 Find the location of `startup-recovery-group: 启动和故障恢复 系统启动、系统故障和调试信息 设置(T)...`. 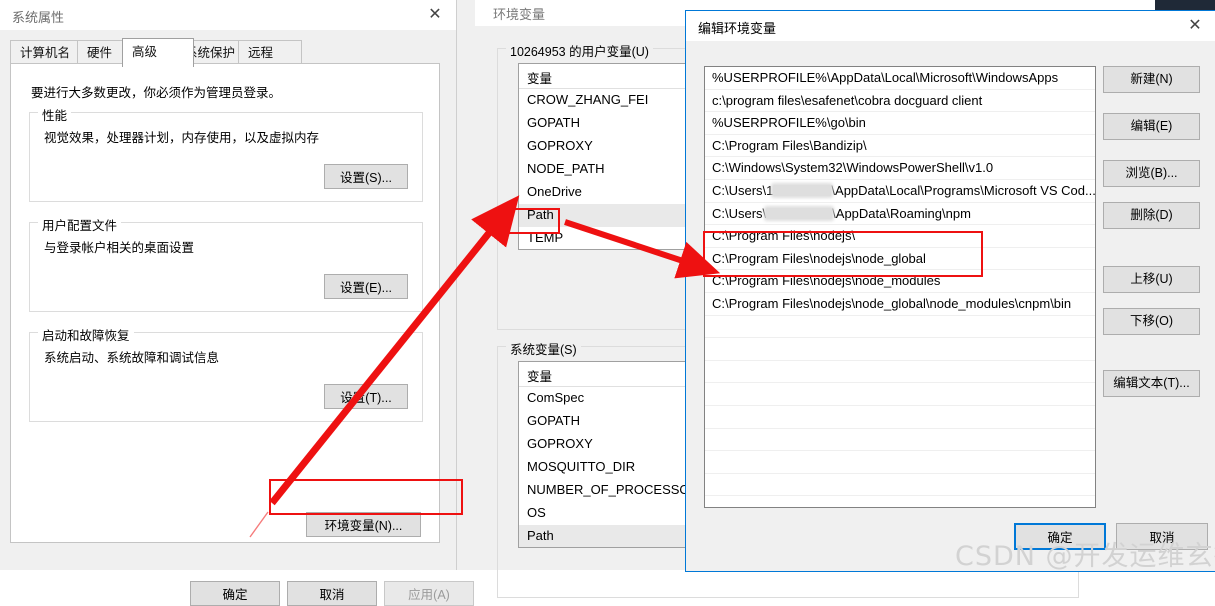

startup-recovery-group: 启动和故障恢复 系统启动、系统故障和调试信息 设置(T)... is located at coordinates (226, 373).